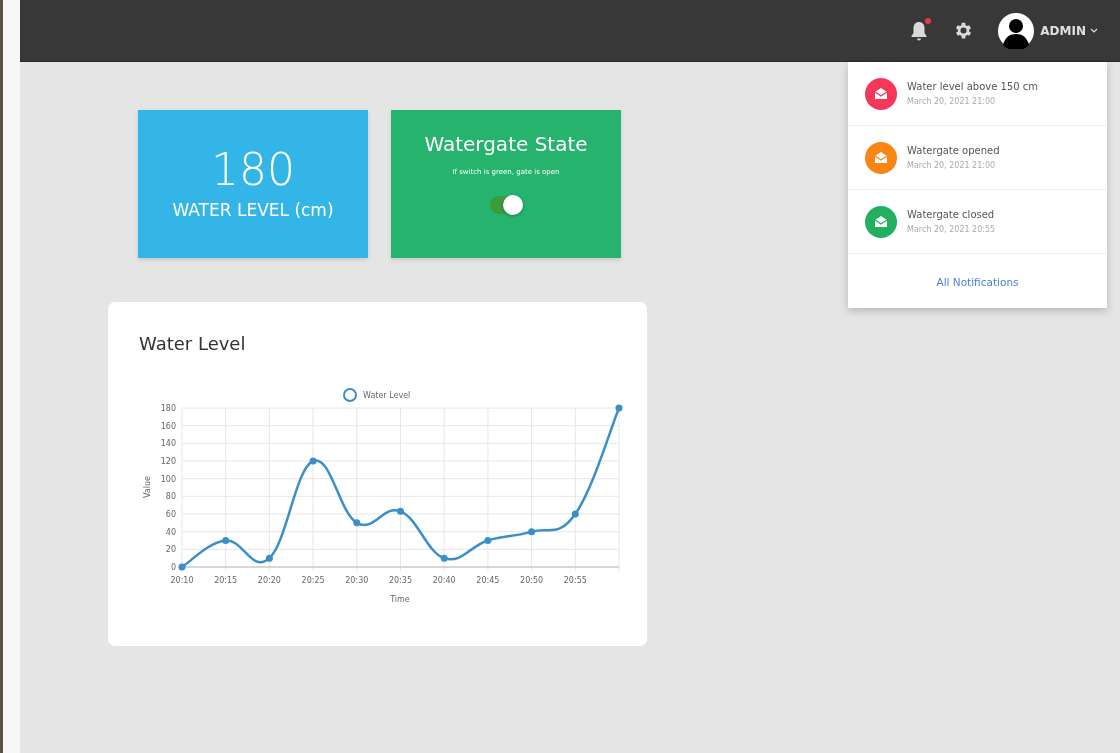  What do you see at coordinates (168, 479) in the screenshot?
I see `y-tick-label: 100` at bounding box center [168, 479].